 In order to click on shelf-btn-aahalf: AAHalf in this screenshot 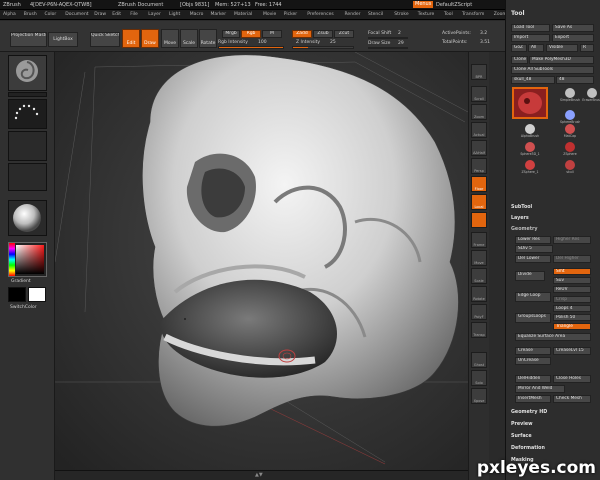, I will do `click(479, 148)`.